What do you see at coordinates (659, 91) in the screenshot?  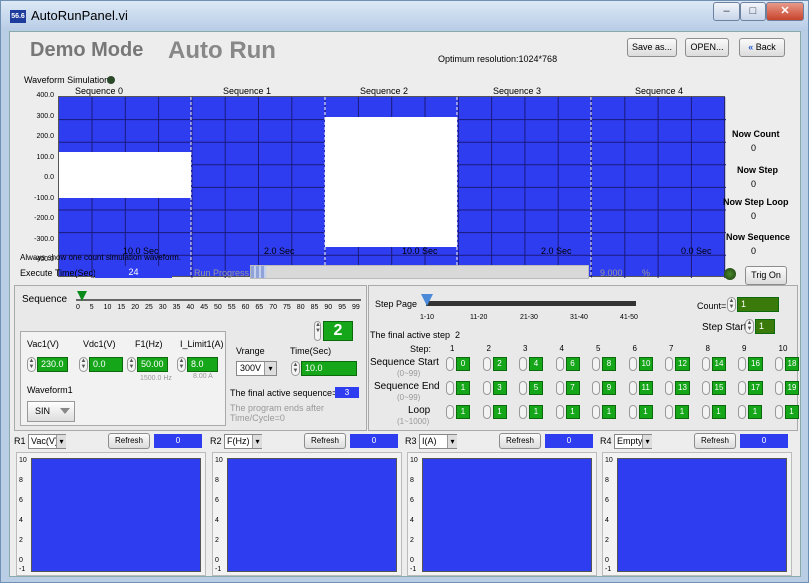 I see `sequence-header: Sequence 4` at bounding box center [659, 91].